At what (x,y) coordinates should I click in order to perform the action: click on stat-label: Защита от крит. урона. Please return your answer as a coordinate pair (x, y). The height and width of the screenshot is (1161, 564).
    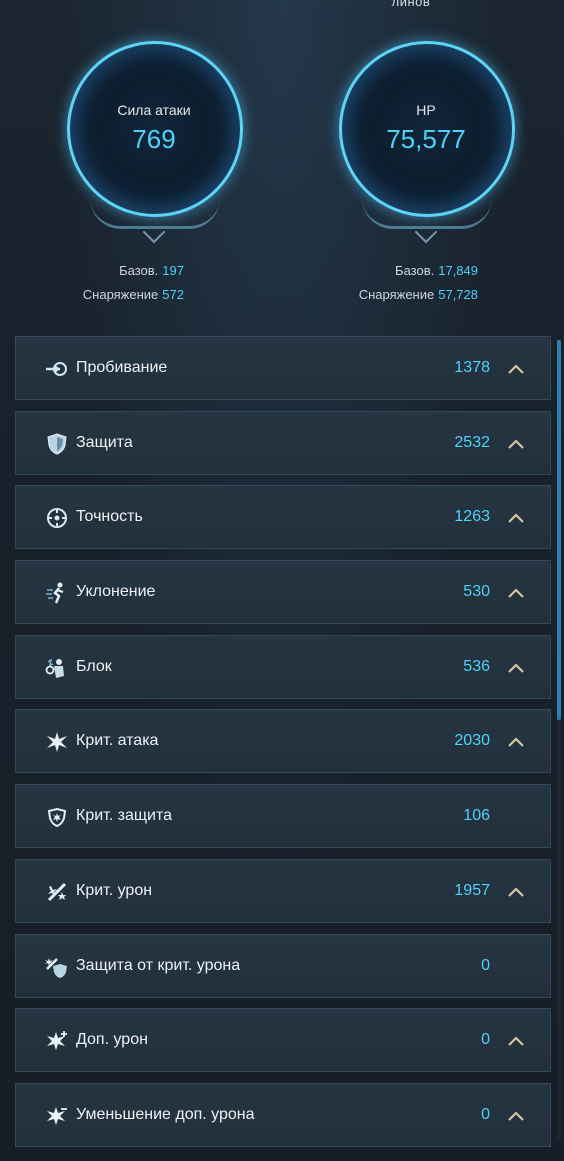
    Looking at the image, I should click on (158, 965).